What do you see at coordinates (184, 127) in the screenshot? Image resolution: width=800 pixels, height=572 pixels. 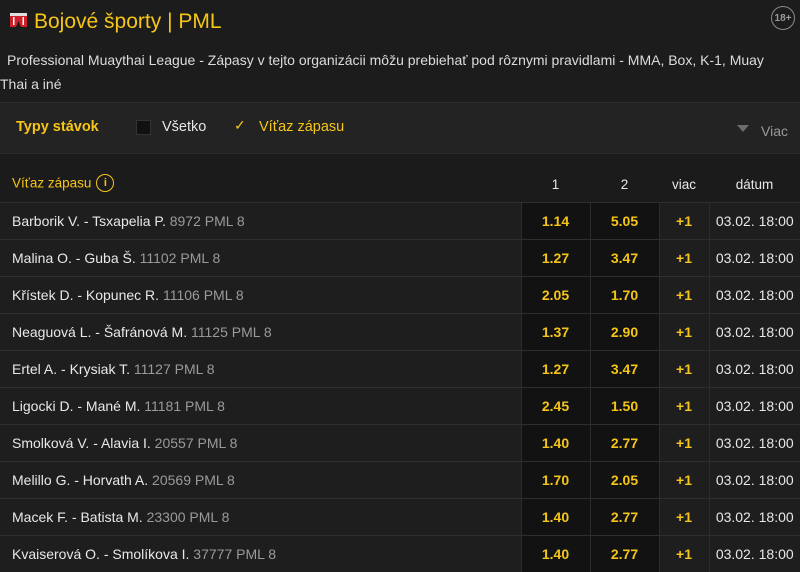 I see `all-option-label: Všetko` at bounding box center [184, 127].